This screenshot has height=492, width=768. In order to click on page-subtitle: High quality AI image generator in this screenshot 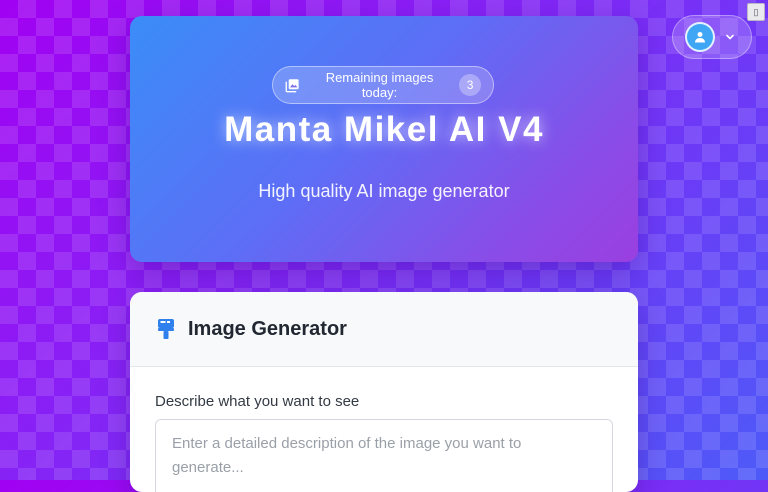, I will do `click(384, 191)`.